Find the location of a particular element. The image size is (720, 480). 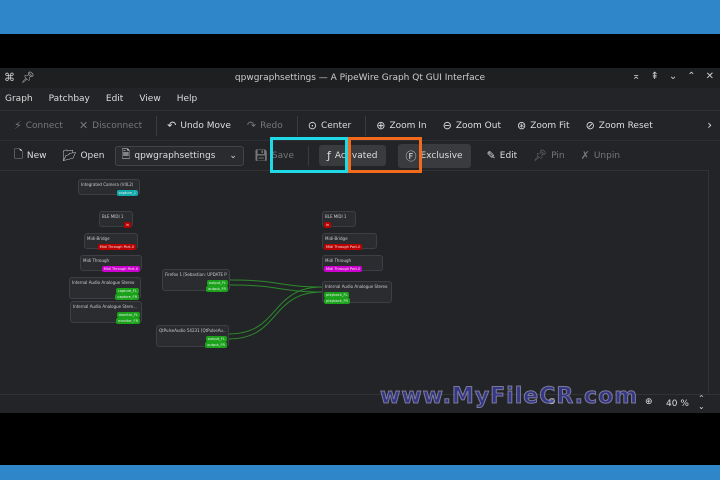

graph-node: Integrated Camera (V4L2) capture_1 is located at coordinates (109, 187).